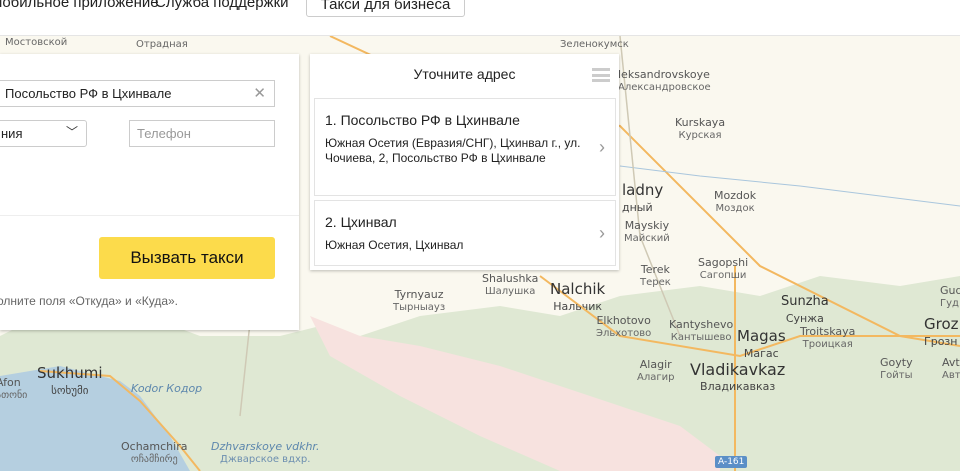 This screenshot has width=960, height=471. Describe the element at coordinates (761, 344) in the screenshot. I see `map-label: Magas Магас` at that location.